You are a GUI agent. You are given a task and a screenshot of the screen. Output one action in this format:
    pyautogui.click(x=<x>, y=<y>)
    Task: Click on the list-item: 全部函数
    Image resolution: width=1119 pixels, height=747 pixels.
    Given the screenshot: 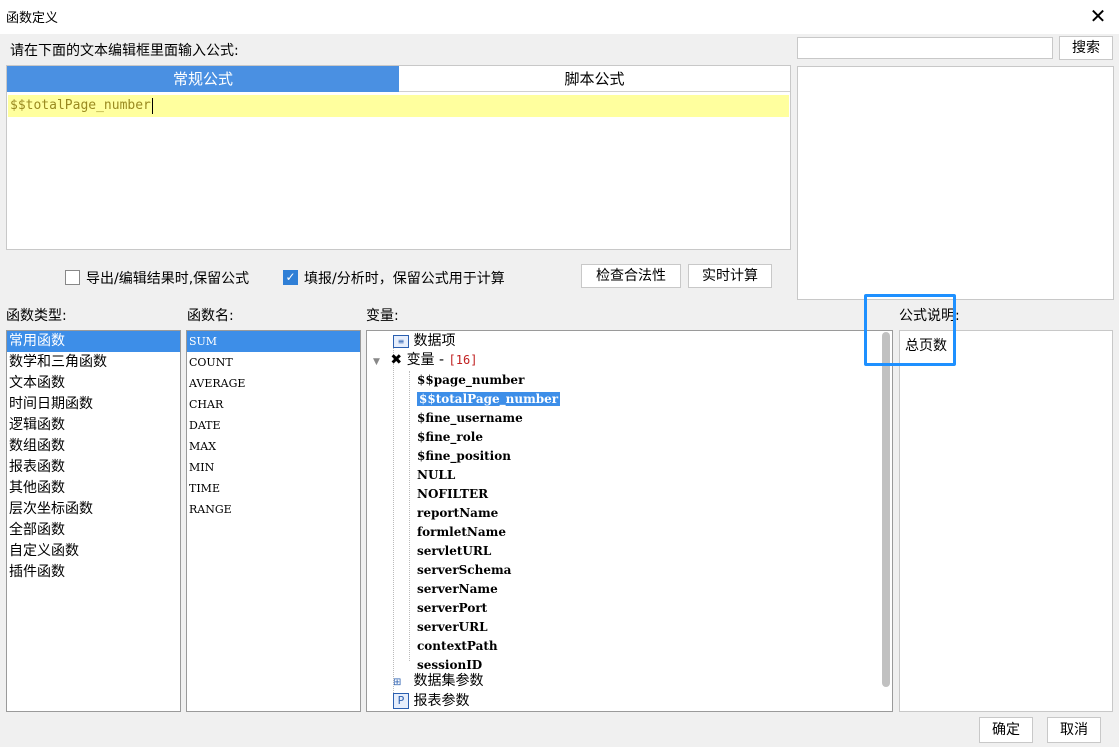 What is the action you would take?
    pyautogui.click(x=93, y=530)
    